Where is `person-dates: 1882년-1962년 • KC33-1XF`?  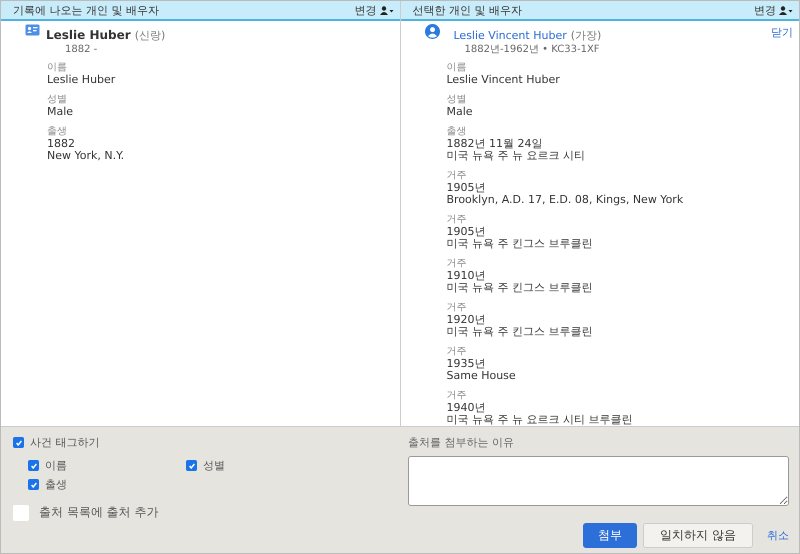 person-dates: 1882년-1962년 • KC33-1XF is located at coordinates (532, 50).